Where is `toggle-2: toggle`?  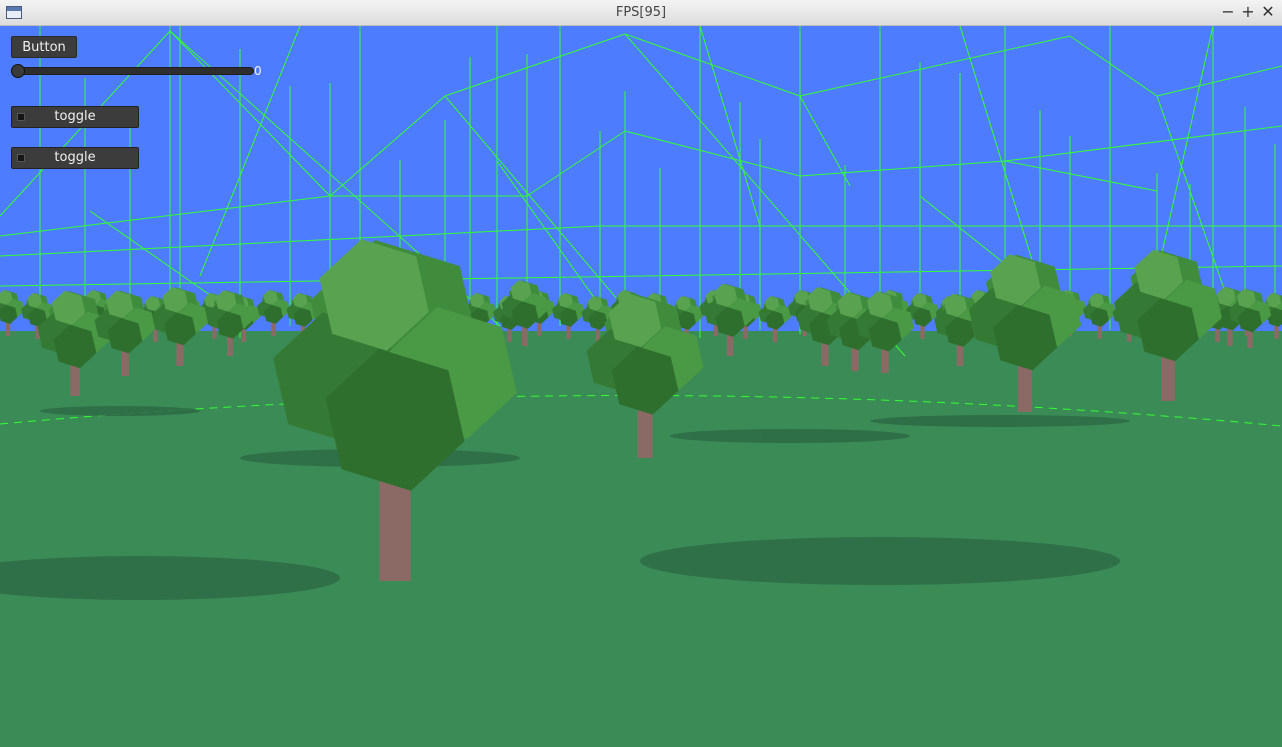
toggle-2: toggle is located at coordinates (75, 158).